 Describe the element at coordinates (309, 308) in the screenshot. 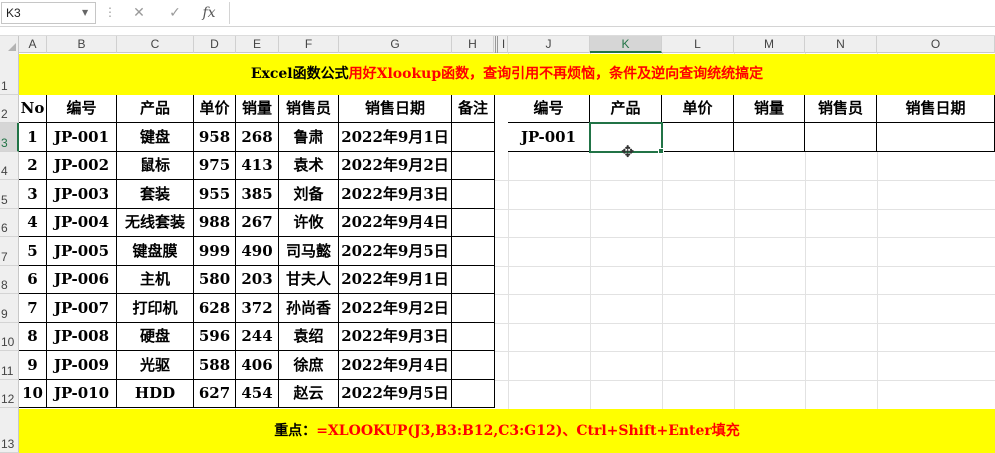

I see `table-cell-seller: 孙尚香` at that location.